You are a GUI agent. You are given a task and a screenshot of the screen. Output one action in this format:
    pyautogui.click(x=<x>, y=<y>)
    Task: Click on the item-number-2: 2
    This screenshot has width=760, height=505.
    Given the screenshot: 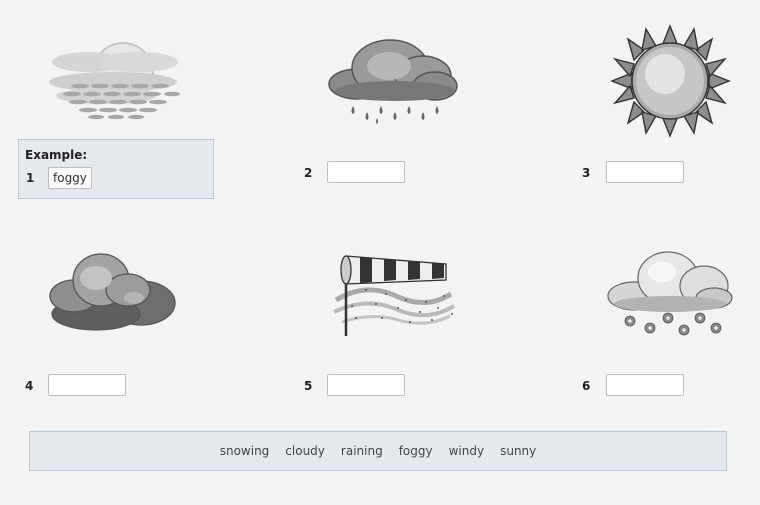 What is the action you would take?
    pyautogui.click(x=308, y=173)
    